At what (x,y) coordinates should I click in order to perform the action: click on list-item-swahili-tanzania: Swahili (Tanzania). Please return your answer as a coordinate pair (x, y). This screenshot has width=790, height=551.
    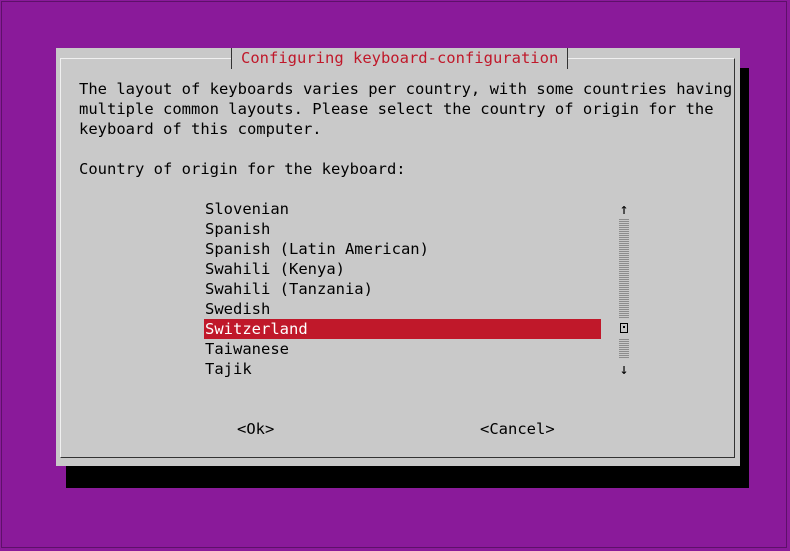
    Looking at the image, I should click on (402, 289).